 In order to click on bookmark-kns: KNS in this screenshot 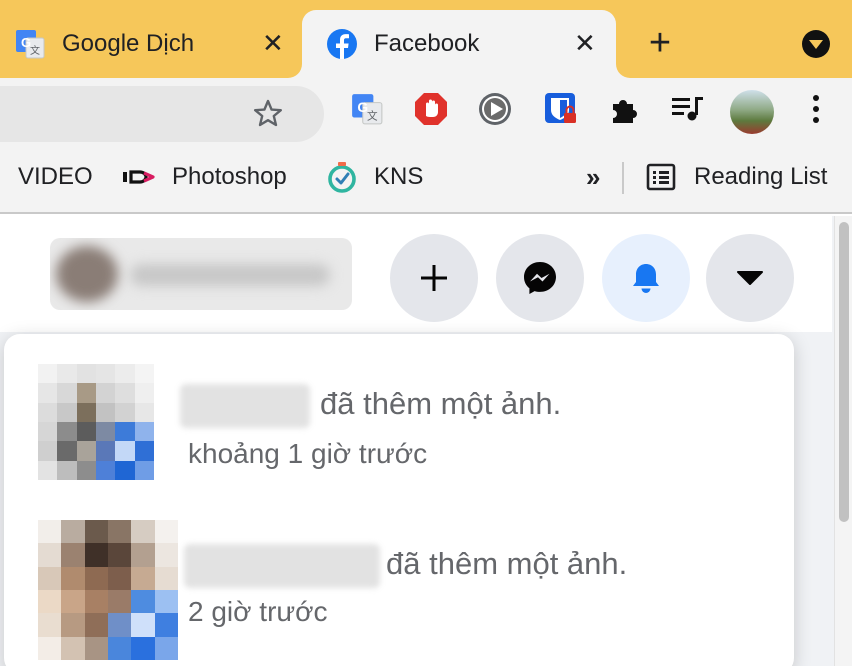, I will do `click(374, 177)`.